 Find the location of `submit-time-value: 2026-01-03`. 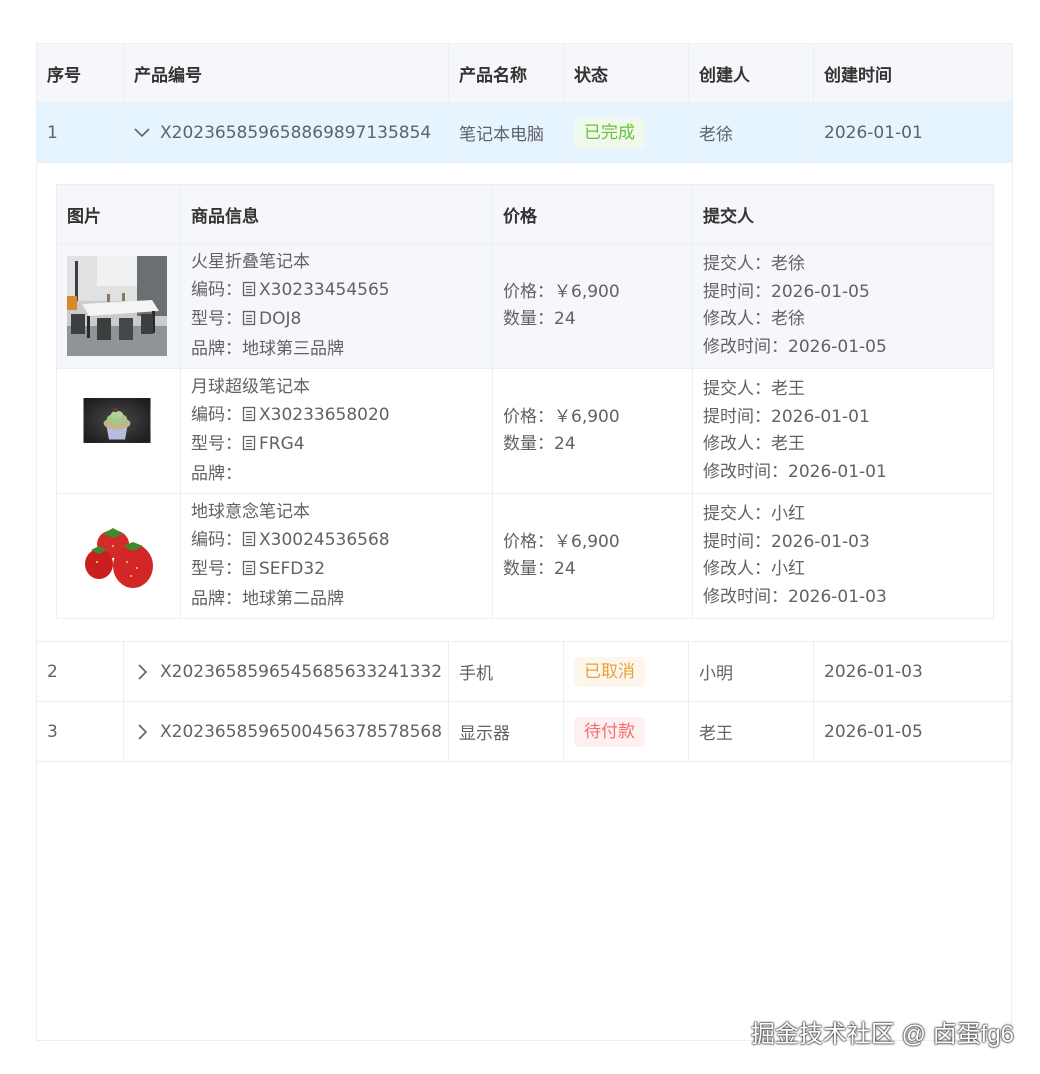

submit-time-value: 2026-01-03 is located at coordinates (820, 541).